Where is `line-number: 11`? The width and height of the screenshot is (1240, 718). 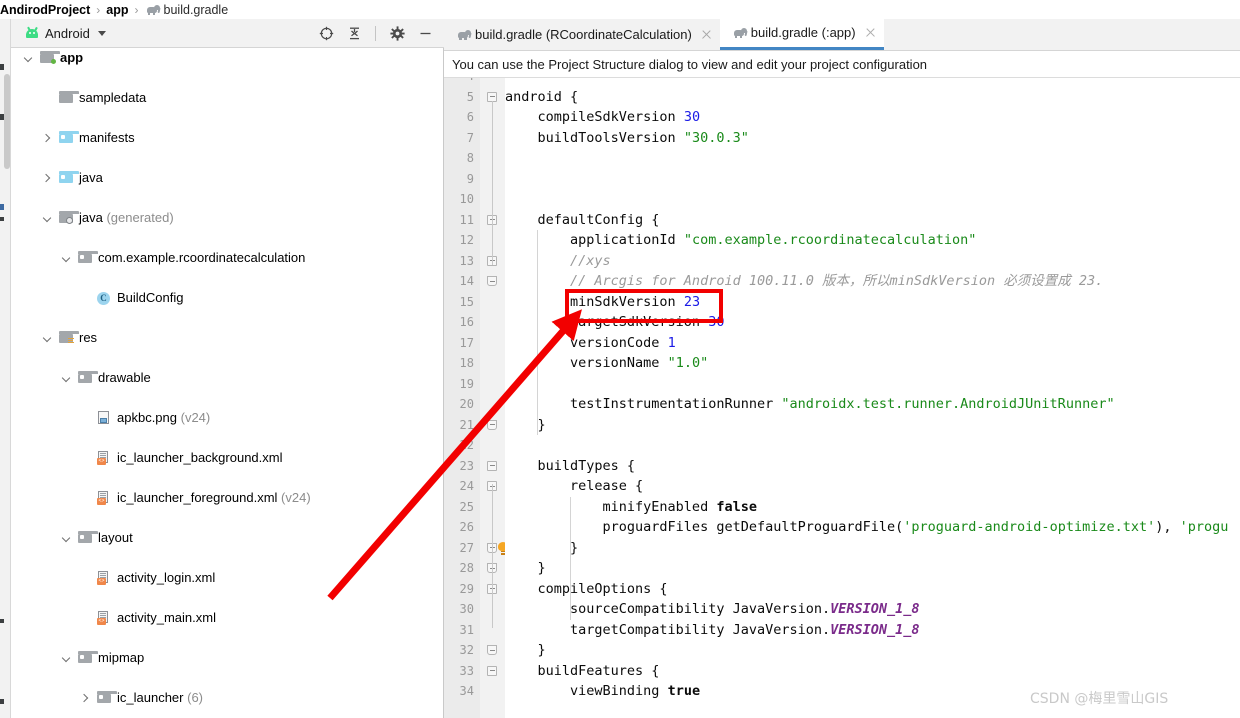
line-number: 11 is located at coordinates (466, 219).